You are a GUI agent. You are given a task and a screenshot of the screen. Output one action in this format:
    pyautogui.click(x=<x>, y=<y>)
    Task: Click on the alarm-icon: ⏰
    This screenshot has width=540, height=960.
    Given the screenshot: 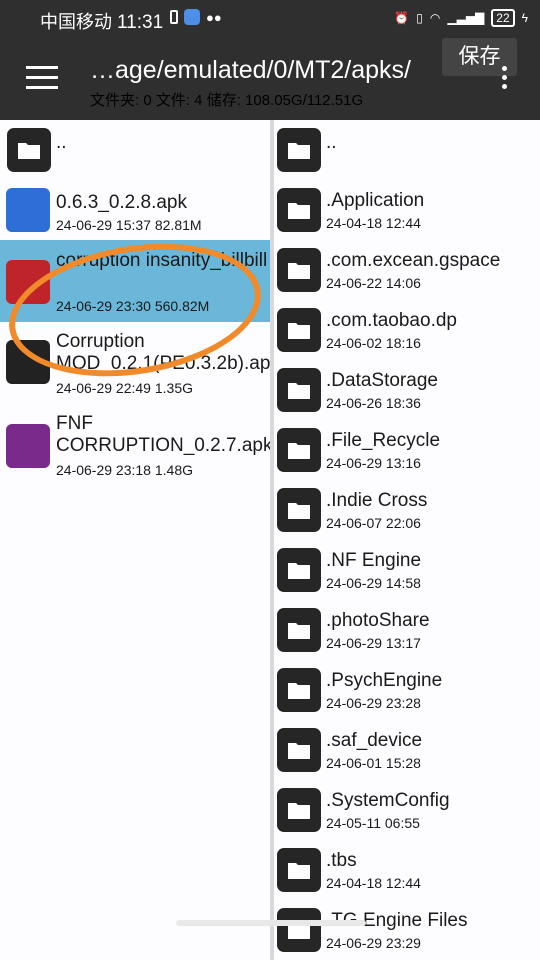 What is the action you would take?
    pyautogui.click(x=402, y=18)
    